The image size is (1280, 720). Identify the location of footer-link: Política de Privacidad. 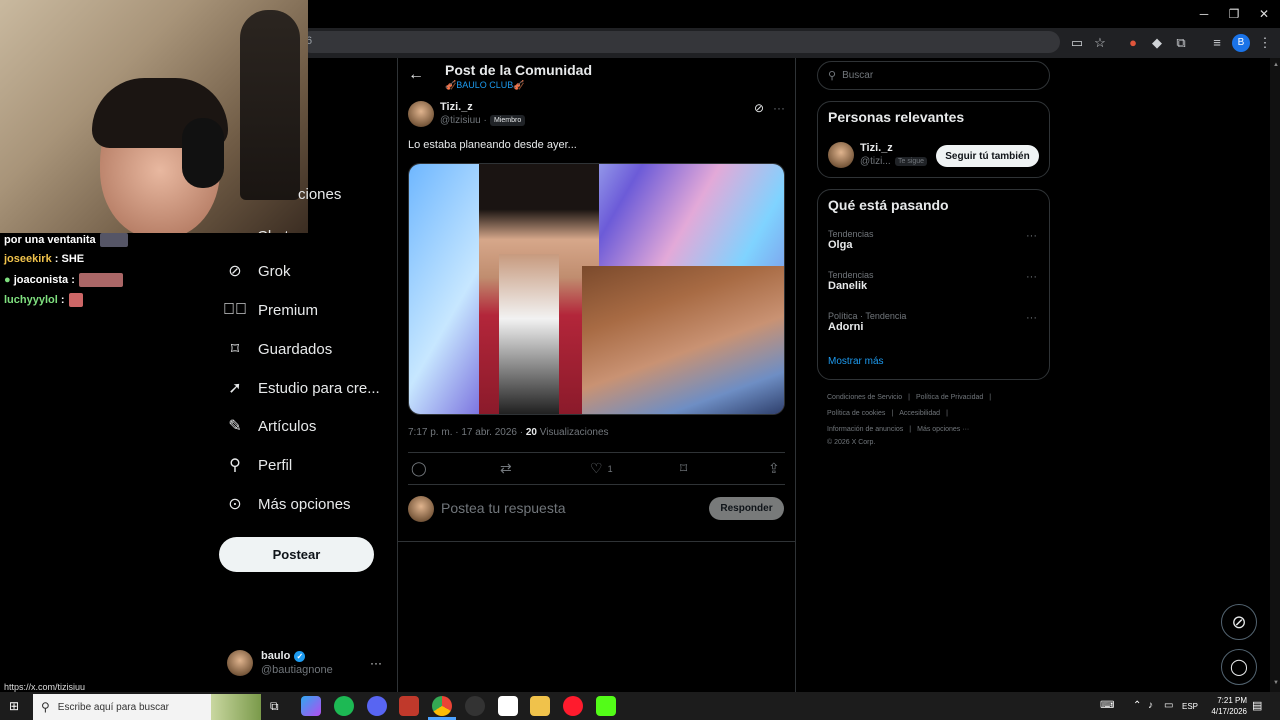
(949, 397).